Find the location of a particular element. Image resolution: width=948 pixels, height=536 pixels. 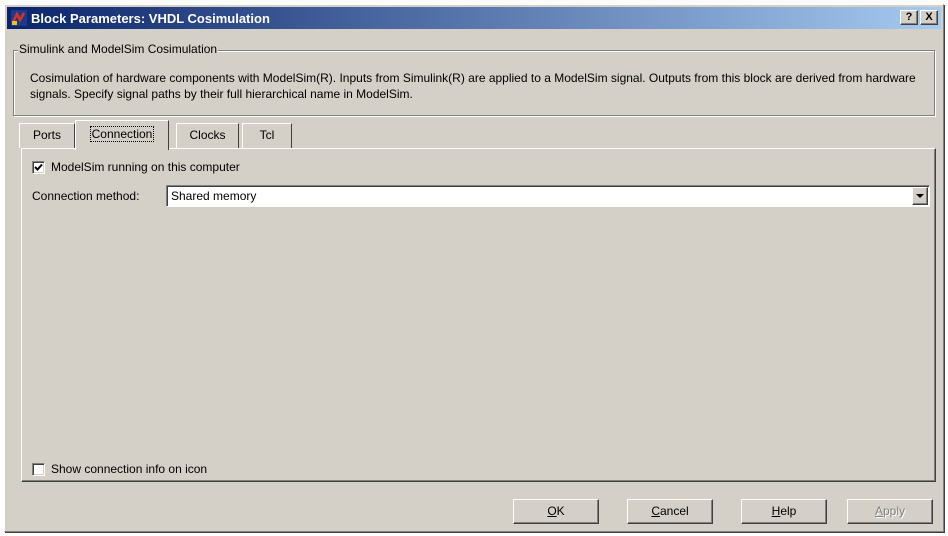

apply-button: Apply is located at coordinates (890, 511).